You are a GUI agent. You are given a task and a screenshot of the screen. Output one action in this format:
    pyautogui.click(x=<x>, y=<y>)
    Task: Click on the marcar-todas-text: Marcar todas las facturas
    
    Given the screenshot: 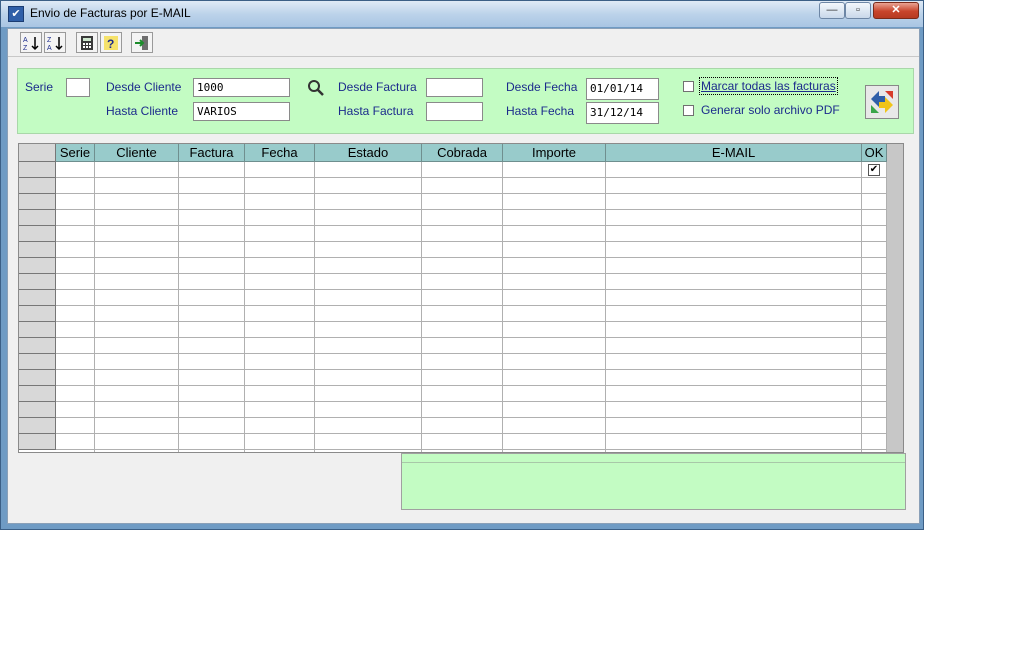 What is the action you would take?
    pyautogui.click(x=768, y=86)
    